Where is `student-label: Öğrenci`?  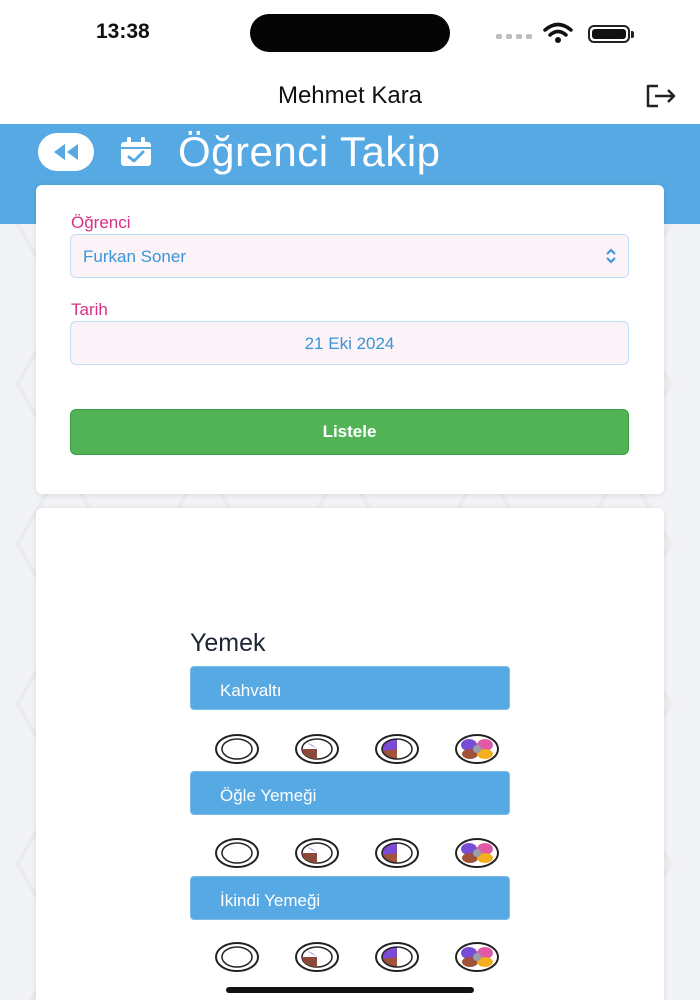 student-label: Öğrenci is located at coordinates (101, 222).